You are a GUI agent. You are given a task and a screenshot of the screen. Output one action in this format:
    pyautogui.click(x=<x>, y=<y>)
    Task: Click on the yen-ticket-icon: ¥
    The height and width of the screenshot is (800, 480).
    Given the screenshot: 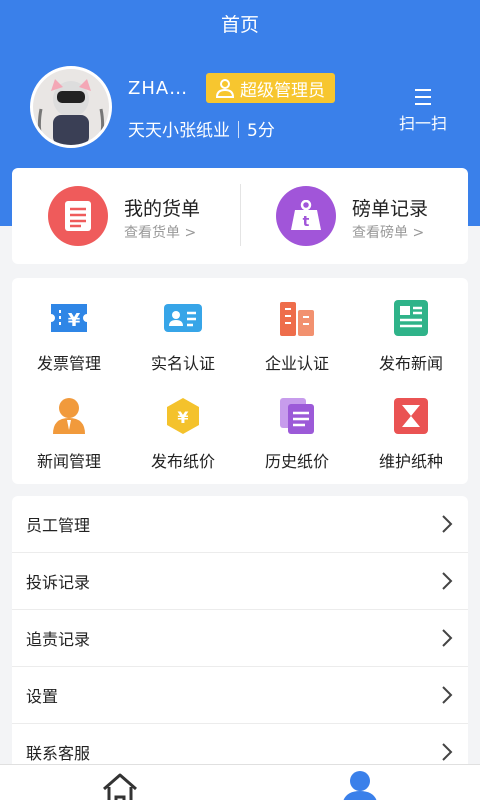 What is the action you would take?
    pyautogui.click(x=69, y=318)
    